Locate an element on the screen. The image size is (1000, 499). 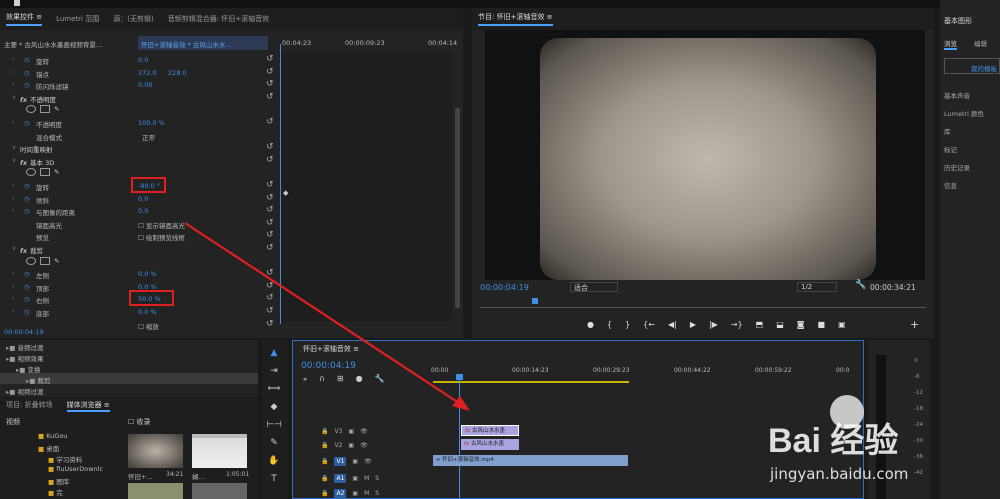
watermark: Bai 经验 jingyan.baidu.com is located at coordinates (883, 445).